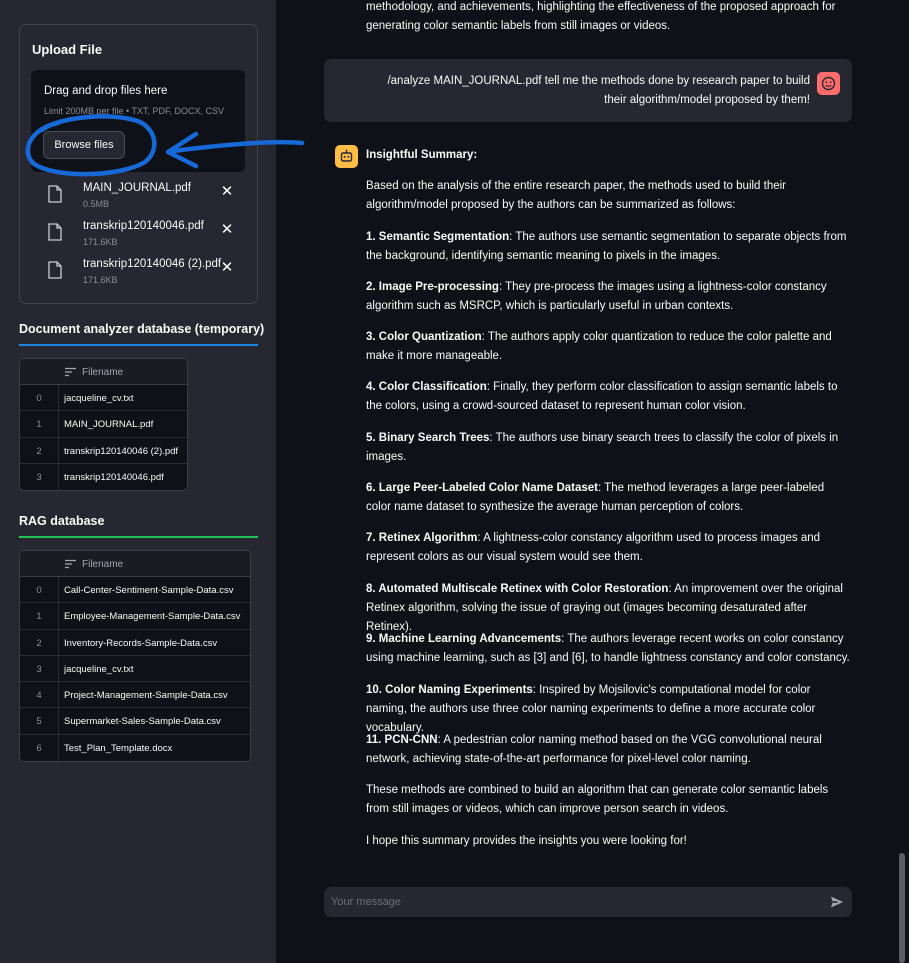 The image size is (909, 963). I want to click on message-input, so click(569, 902).